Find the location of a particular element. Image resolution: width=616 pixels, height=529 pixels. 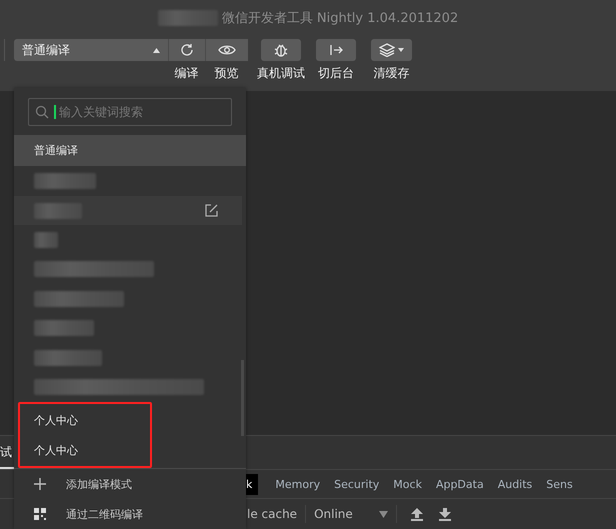

devtools-tab: Security is located at coordinates (356, 484).